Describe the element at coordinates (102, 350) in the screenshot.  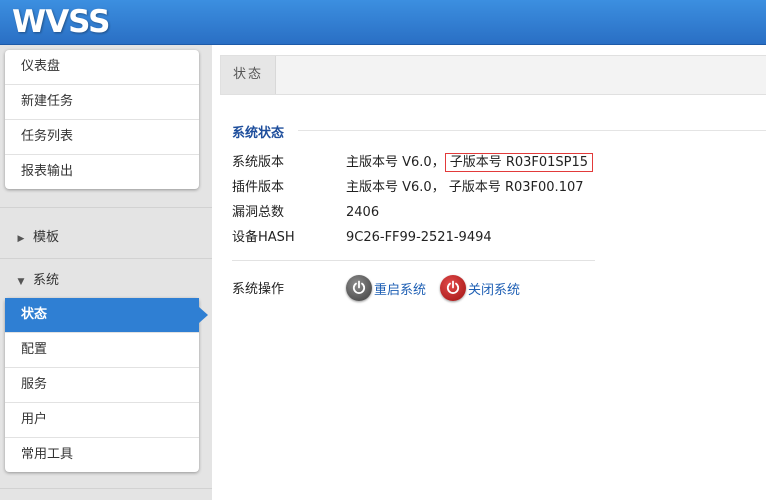
I see `sidebar-item-config: 配置` at that location.